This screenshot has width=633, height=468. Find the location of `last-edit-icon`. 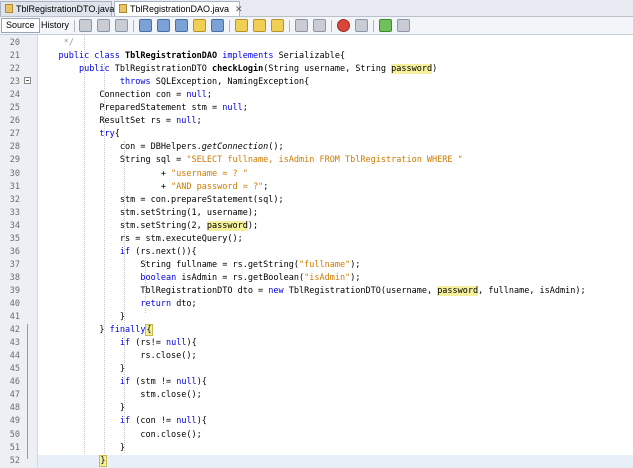

last-edit-icon is located at coordinates (85, 25).